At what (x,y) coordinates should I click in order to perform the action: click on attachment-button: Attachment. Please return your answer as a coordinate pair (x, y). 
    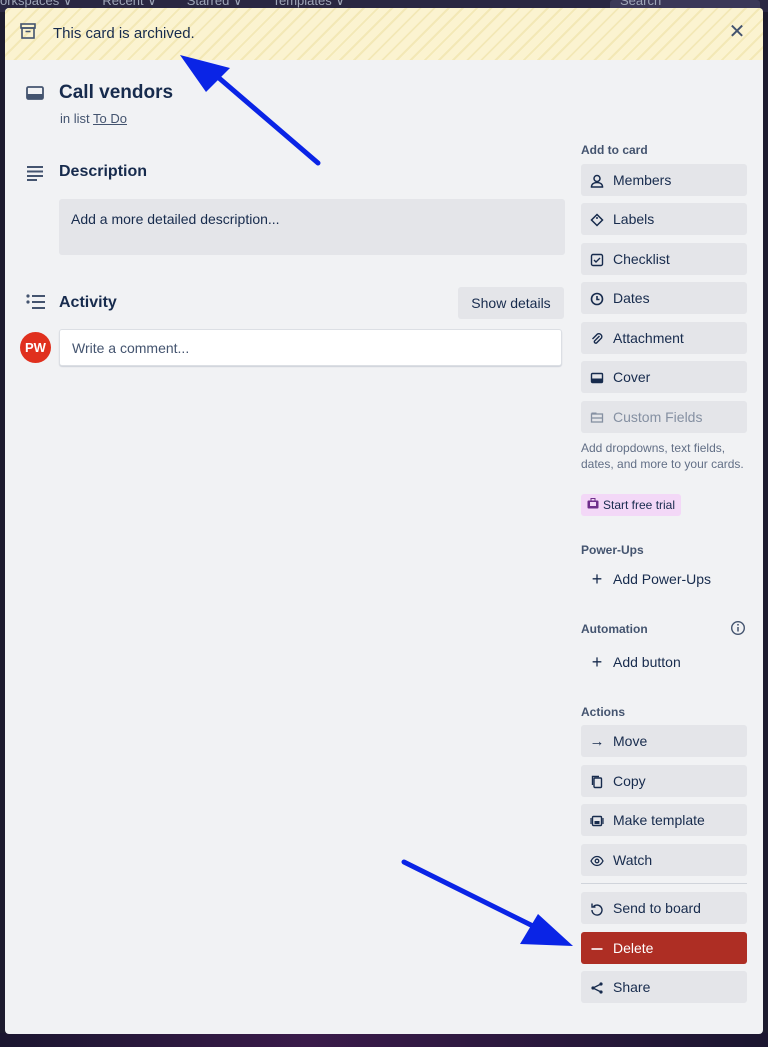
    Looking at the image, I should click on (664, 338).